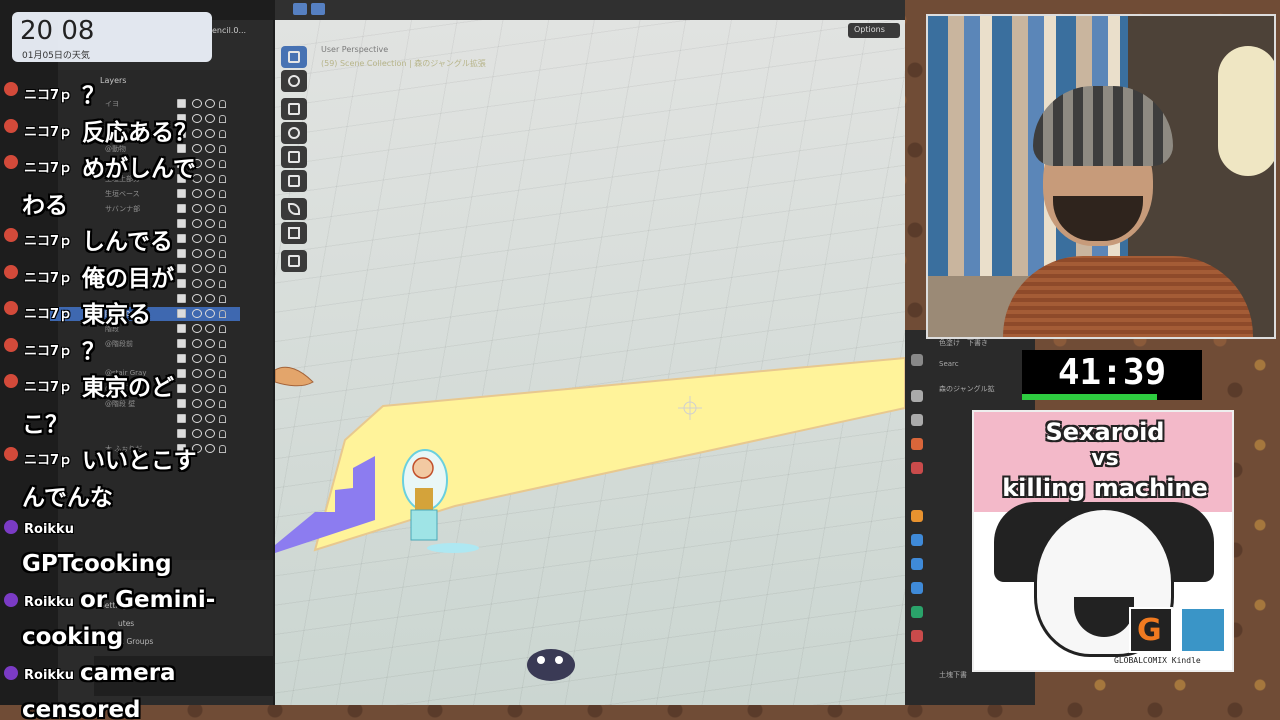  Describe the element at coordinates (1105, 432) in the screenshot. I see `promo-title-1: Sexaroid` at that location.